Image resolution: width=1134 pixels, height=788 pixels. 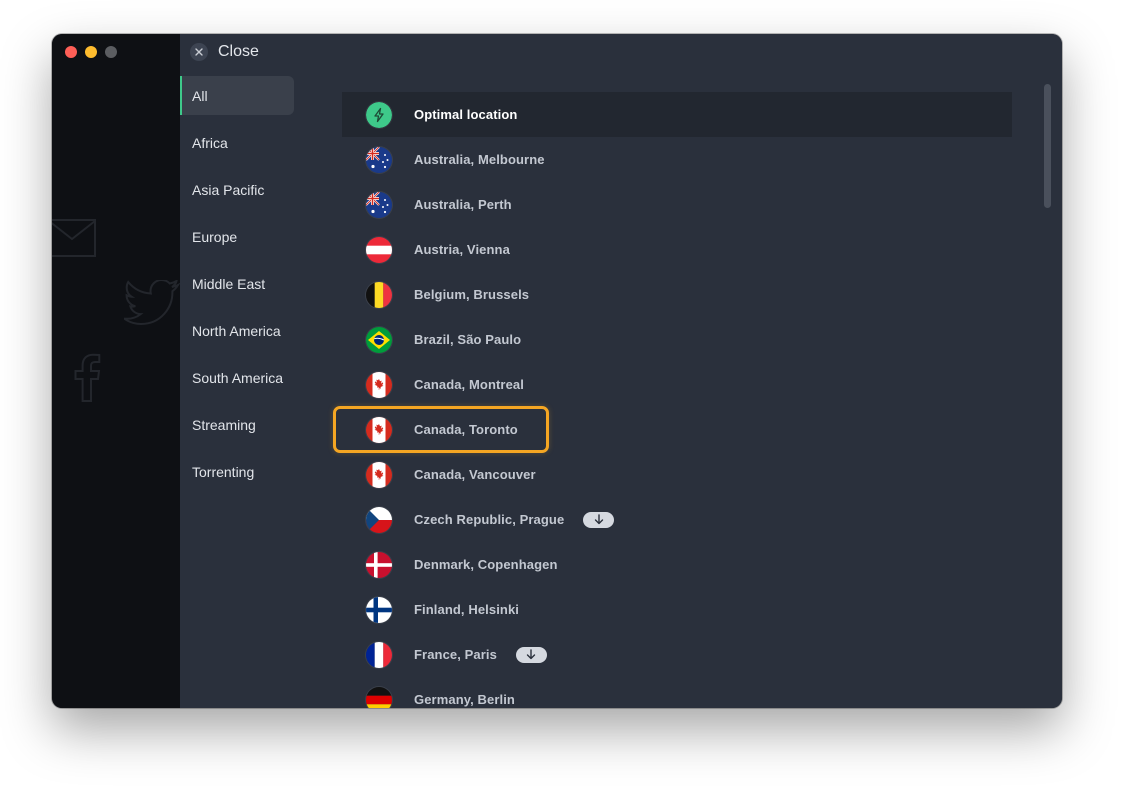 I want to click on location-label: Brazil, São Paulo, so click(x=468, y=339).